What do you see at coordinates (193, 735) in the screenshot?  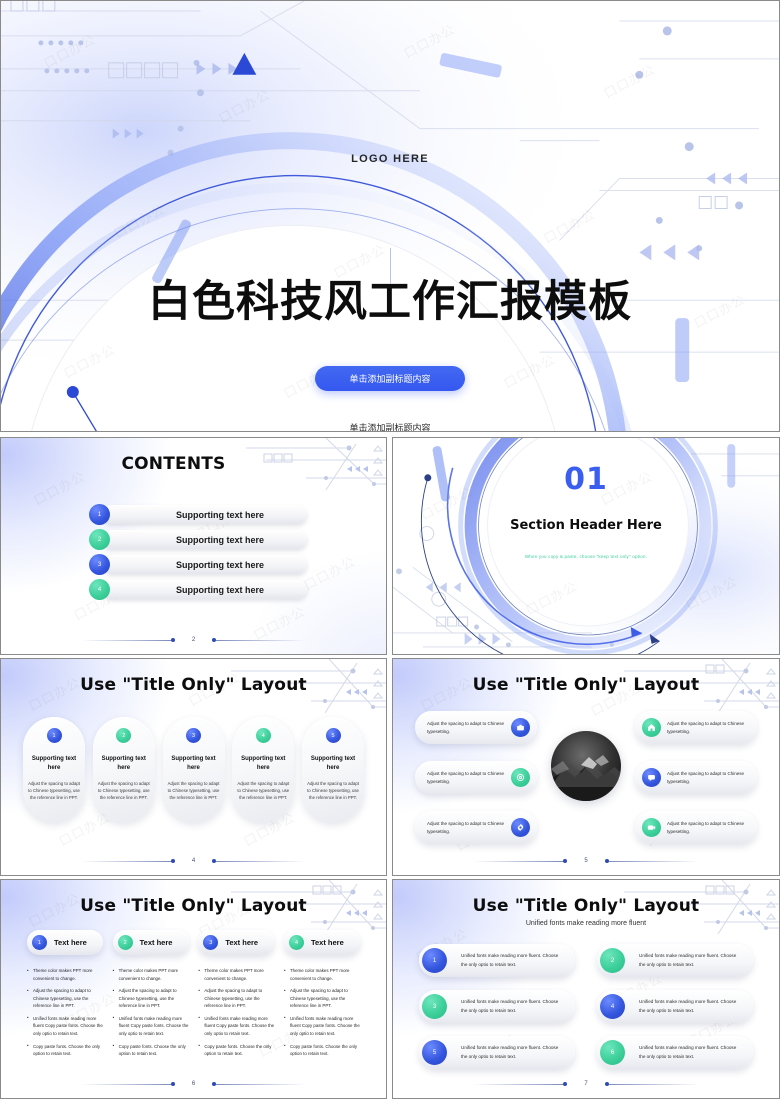 I see `capsule-number: 3` at bounding box center [193, 735].